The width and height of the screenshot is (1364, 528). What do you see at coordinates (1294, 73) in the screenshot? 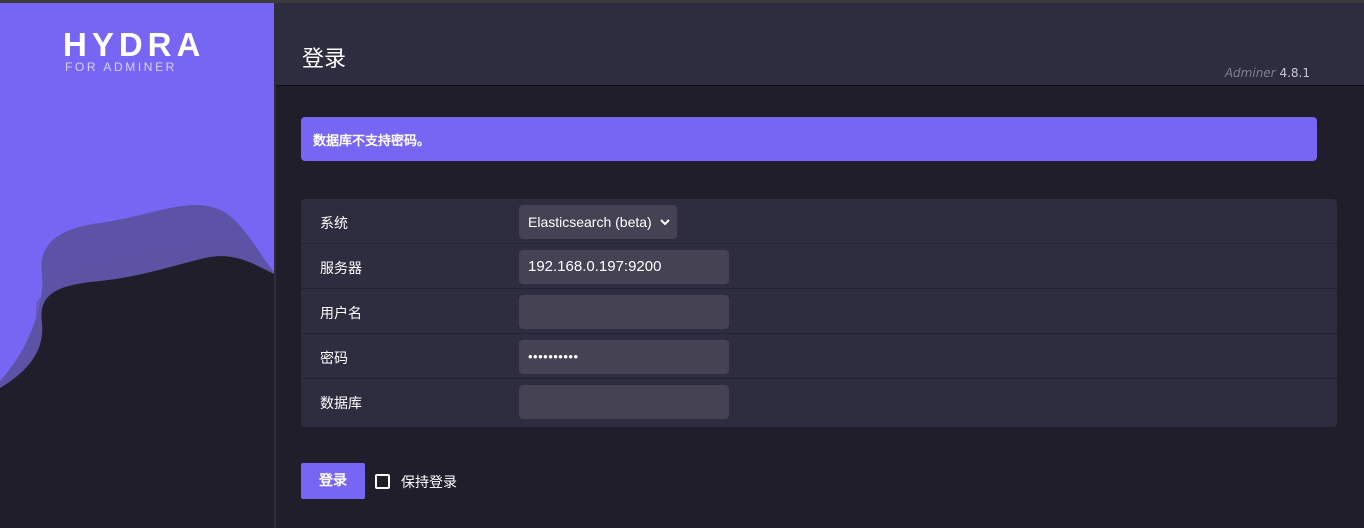
I see `version-number: 4.8.1` at bounding box center [1294, 73].